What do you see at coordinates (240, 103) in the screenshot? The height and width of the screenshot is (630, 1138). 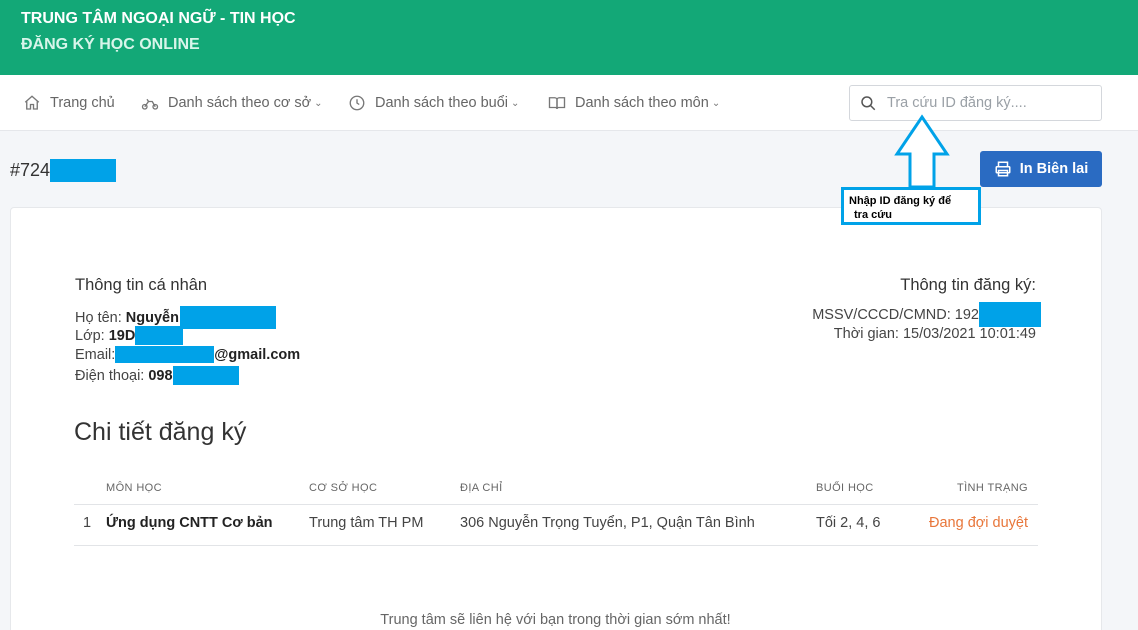 I see `nav-label-by-campus: Danh sách theo cơ sở` at bounding box center [240, 103].